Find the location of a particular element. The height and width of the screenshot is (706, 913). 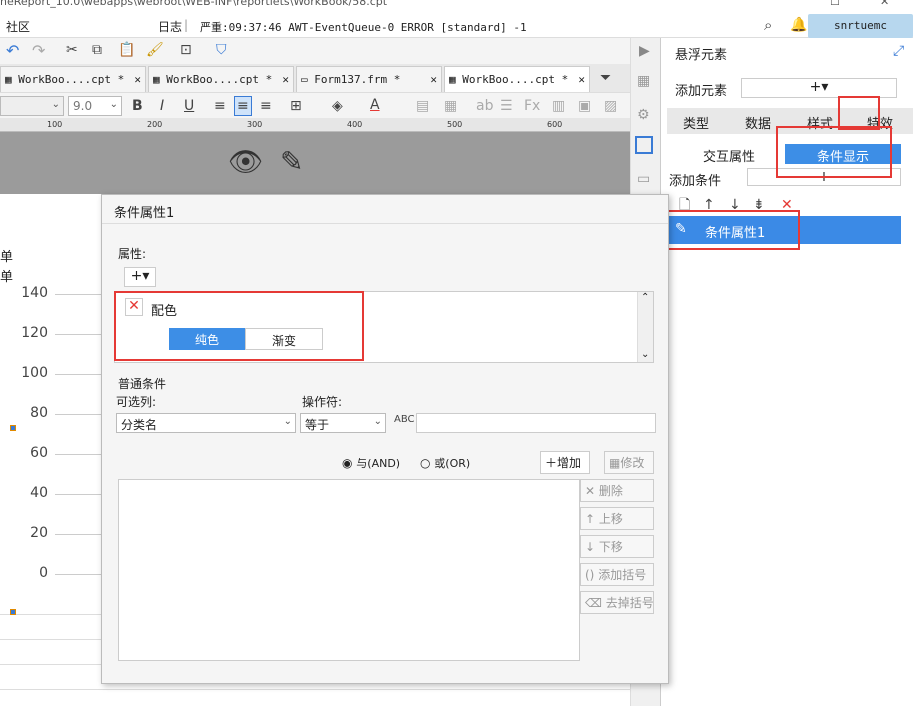

community-menu: 社区 is located at coordinates (18, 26).